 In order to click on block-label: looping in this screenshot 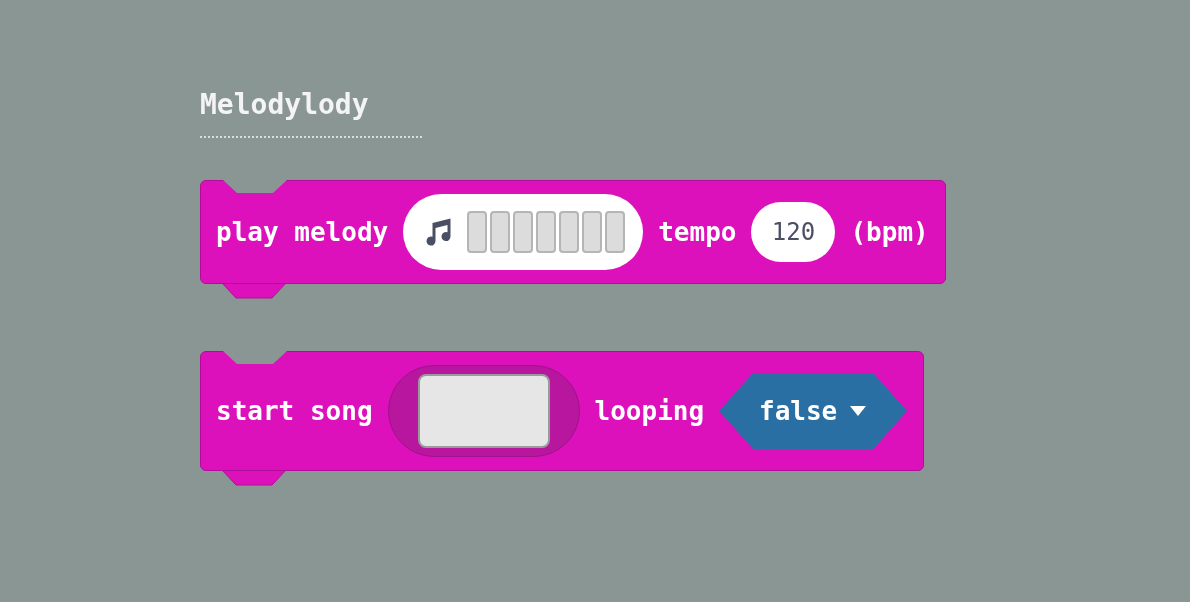, I will do `click(649, 411)`.